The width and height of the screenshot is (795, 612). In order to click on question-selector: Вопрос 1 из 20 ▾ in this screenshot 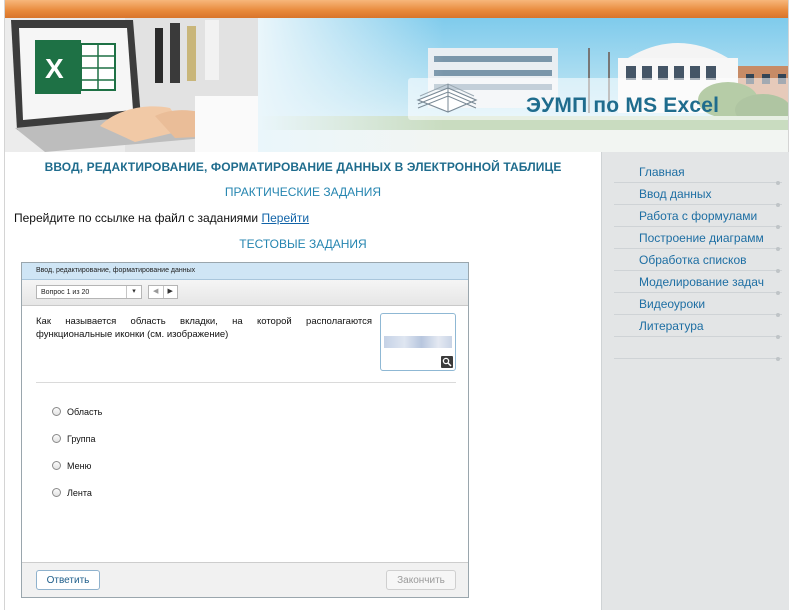, I will do `click(89, 292)`.